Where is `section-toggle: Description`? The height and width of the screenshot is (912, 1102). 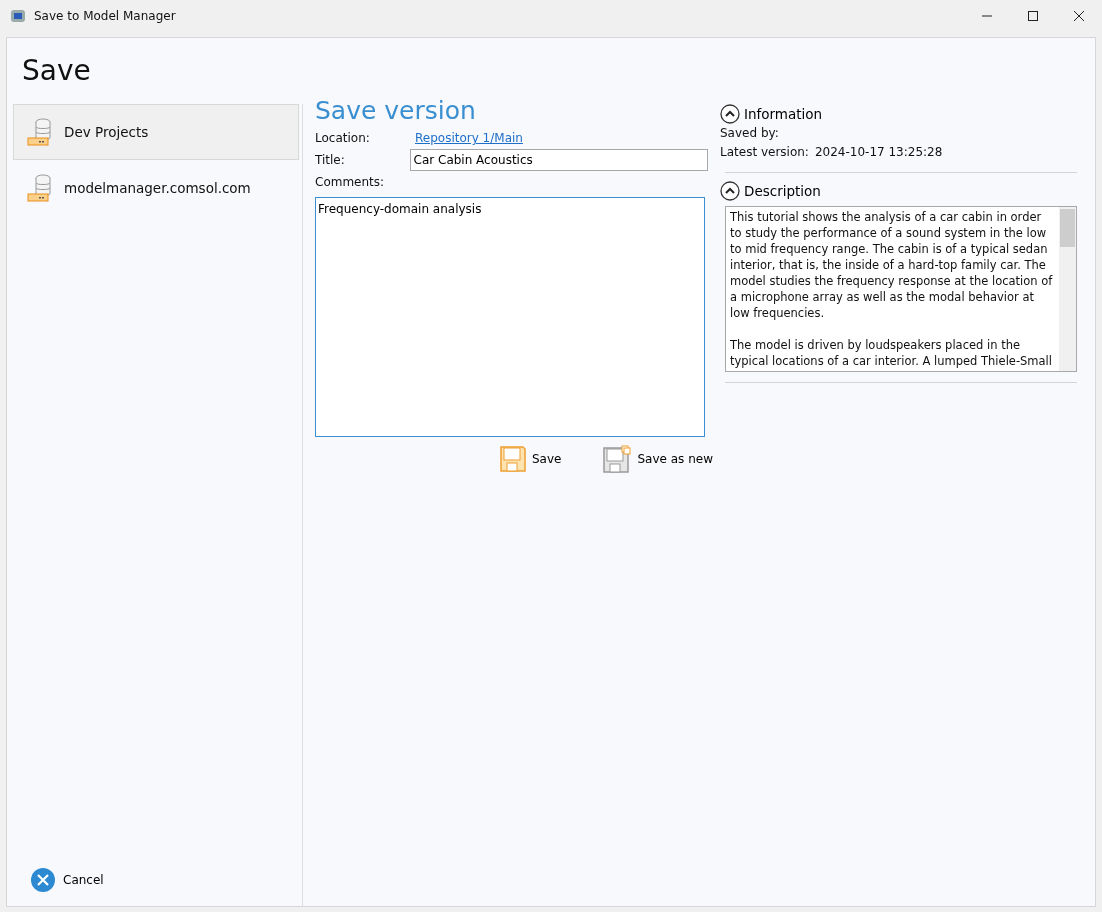
section-toggle: Description is located at coordinates (770, 191).